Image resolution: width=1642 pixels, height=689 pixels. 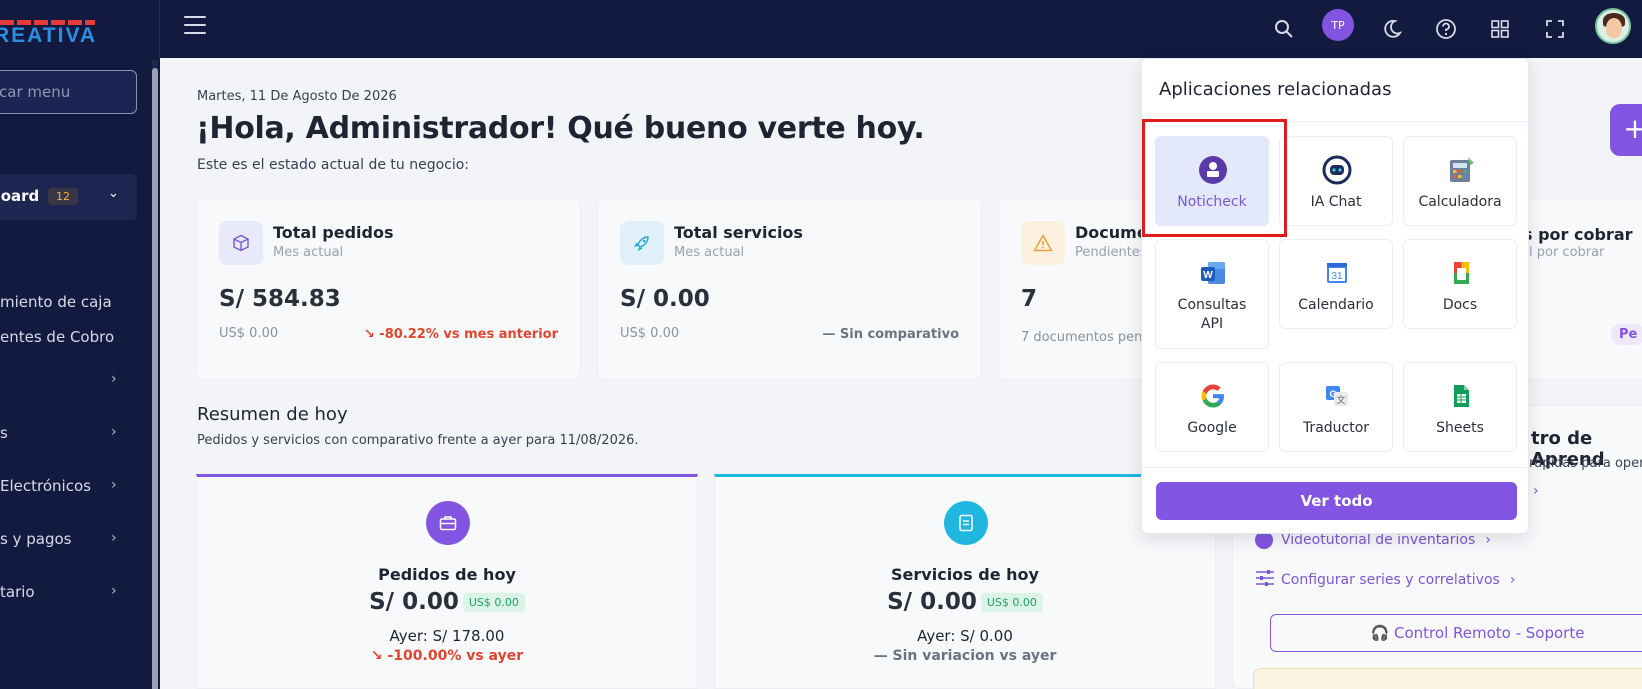 What do you see at coordinates (280, 299) in the screenshot?
I see `card-value: S/ 584.83` at bounding box center [280, 299].